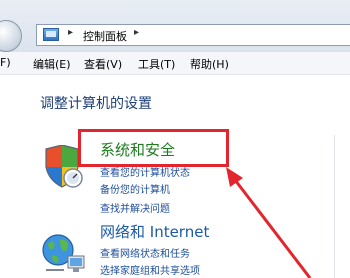  Describe the element at coordinates (209, 64) in the screenshot. I see `menu-help: 帮助(H)` at that location.